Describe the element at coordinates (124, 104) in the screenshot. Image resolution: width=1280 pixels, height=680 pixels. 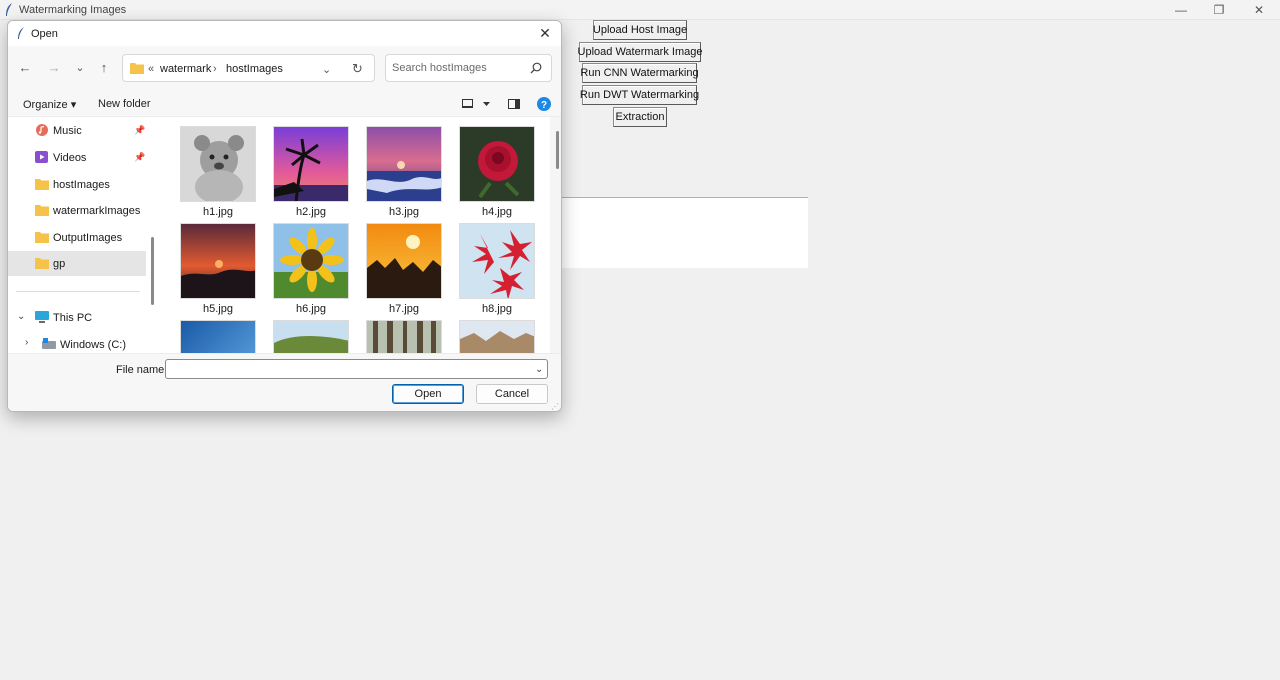
I see `new-folder-button: New folder` at that location.